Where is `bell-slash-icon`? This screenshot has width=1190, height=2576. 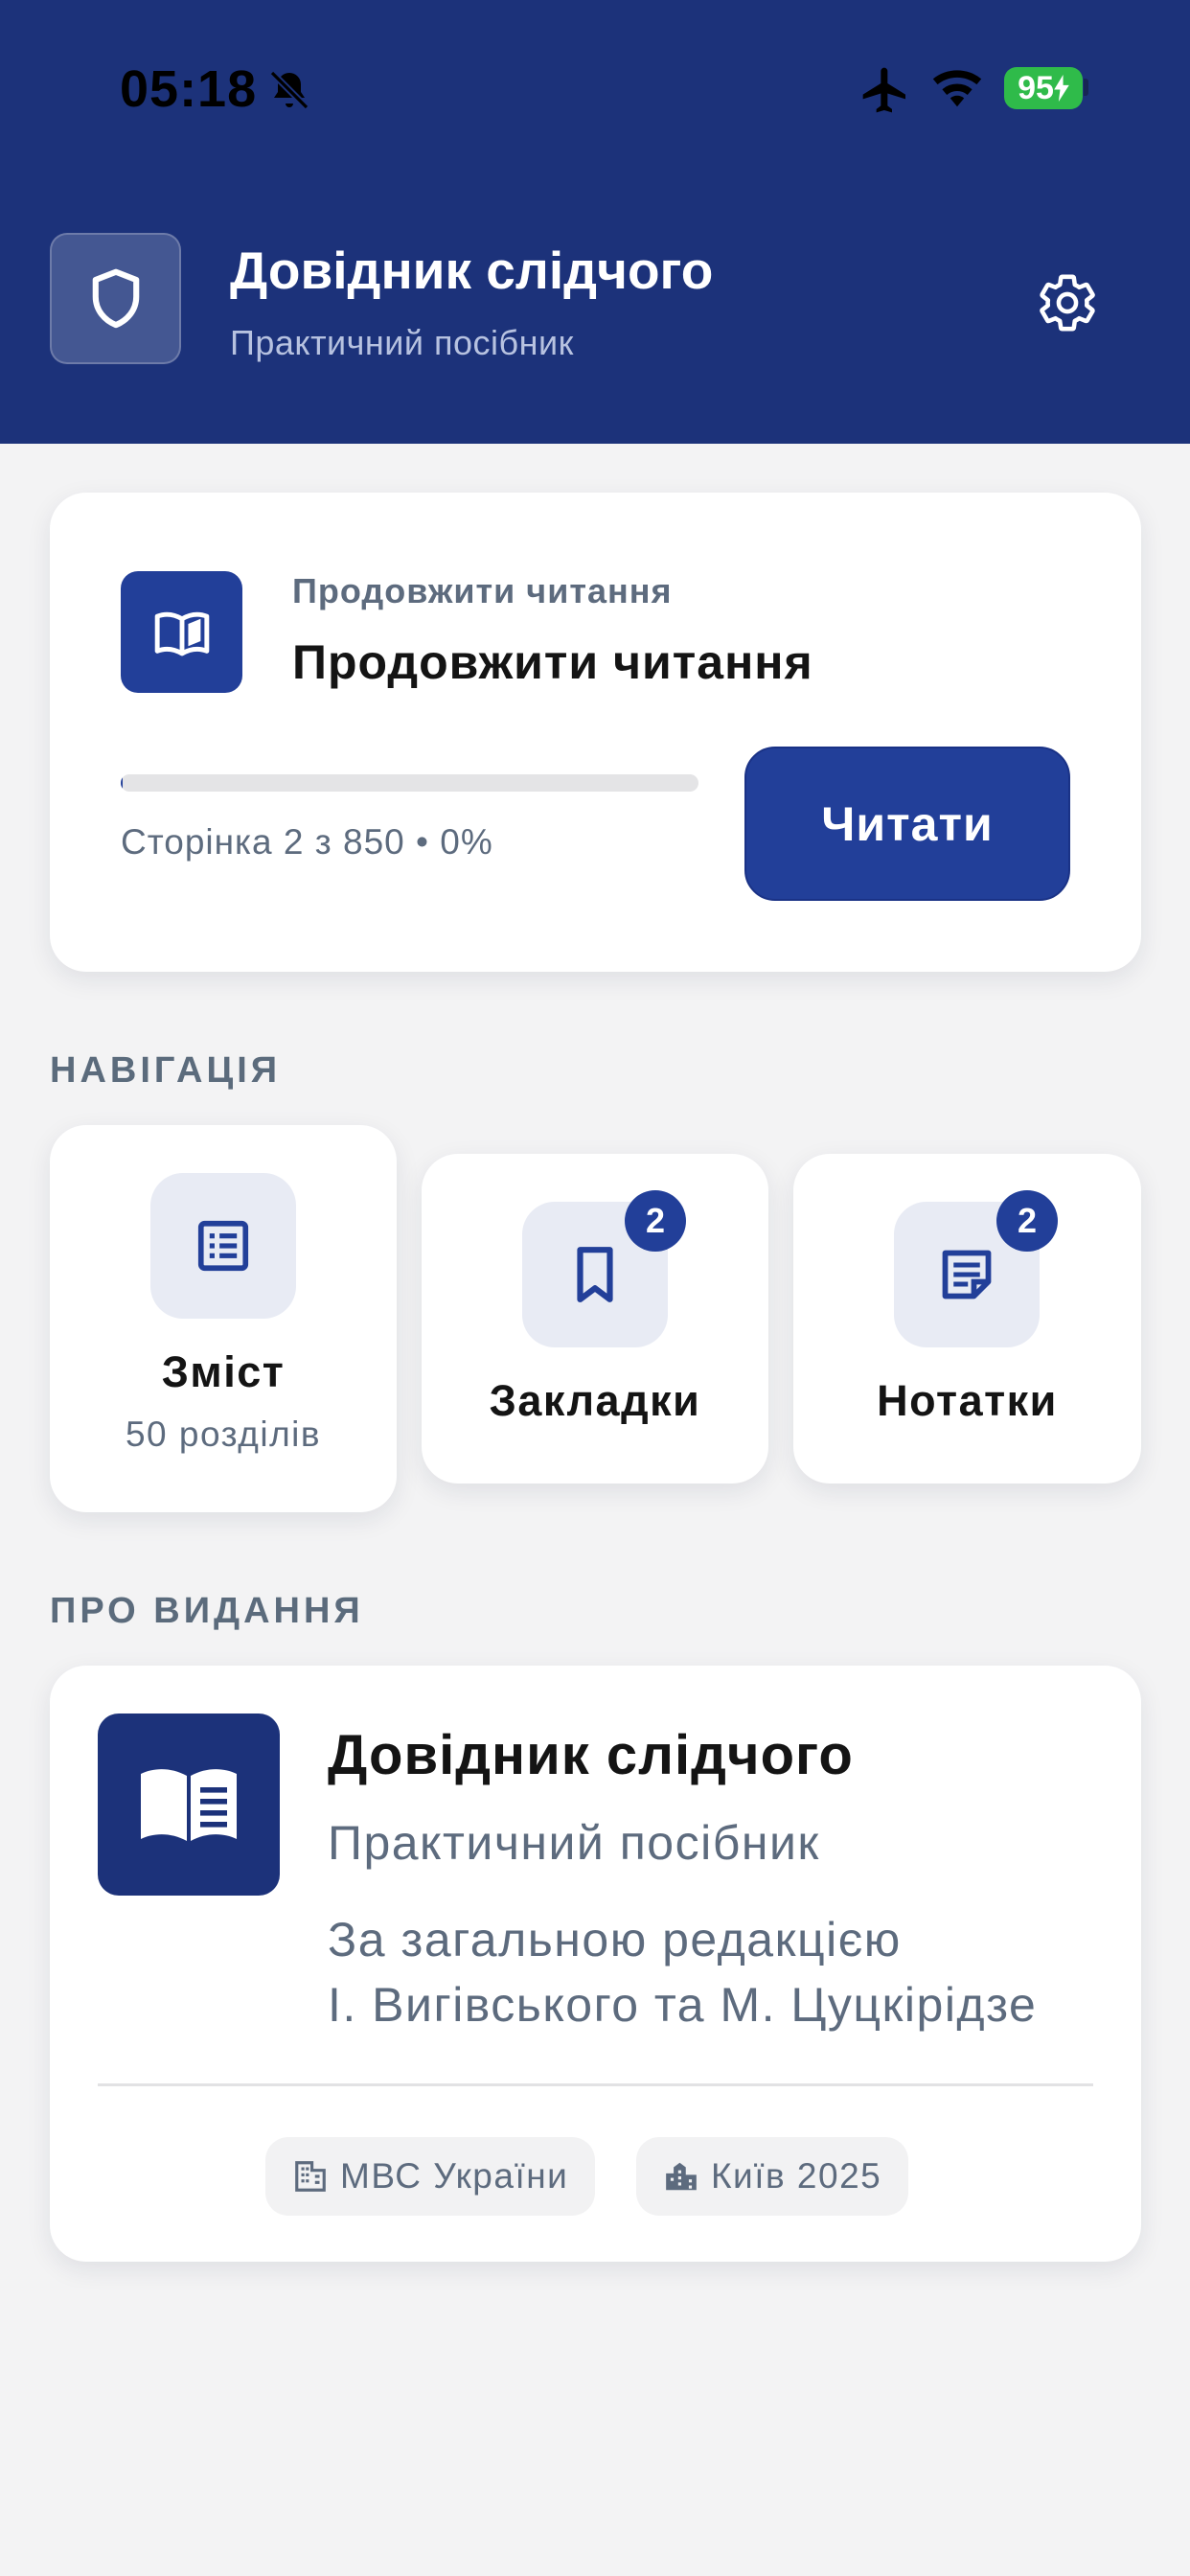 bell-slash-icon is located at coordinates (289, 90).